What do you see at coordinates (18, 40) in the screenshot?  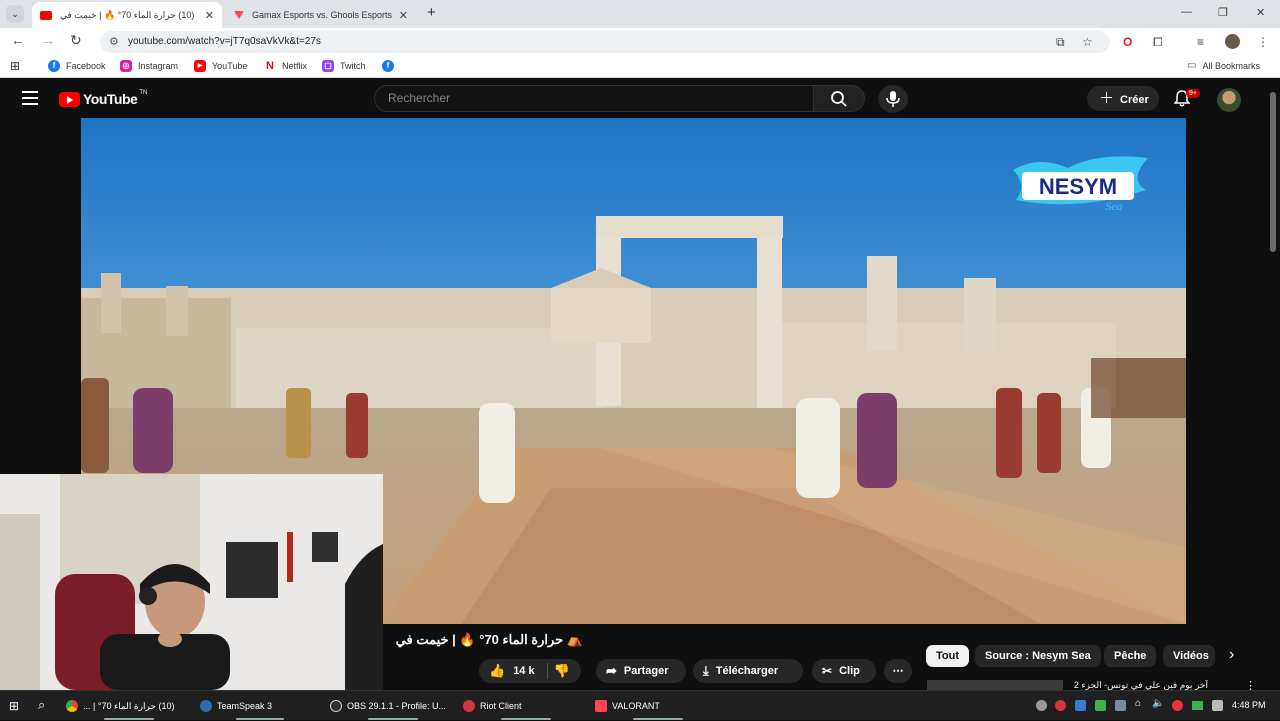 I see `back-arrow-icon: ←` at bounding box center [18, 40].